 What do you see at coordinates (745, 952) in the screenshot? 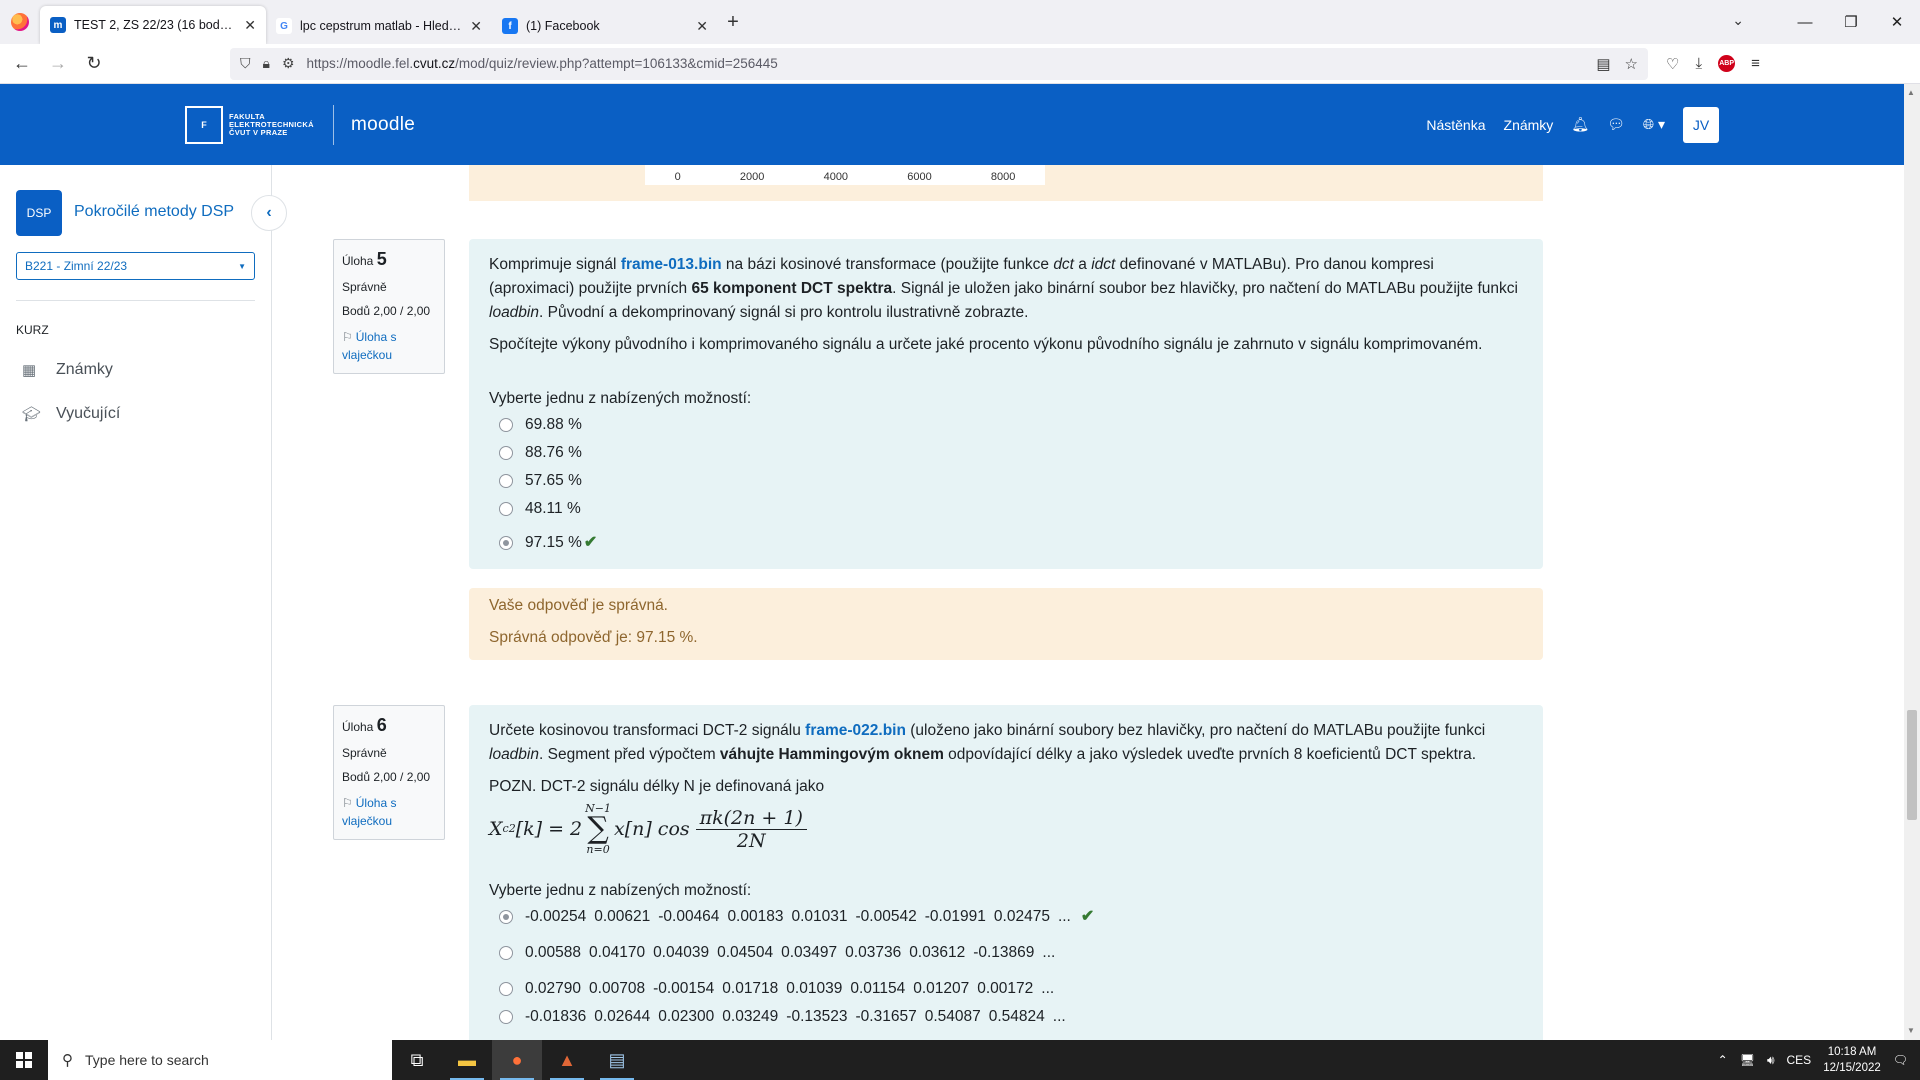
I see `coefficient-value: 0.04504` at bounding box center [745, 952].